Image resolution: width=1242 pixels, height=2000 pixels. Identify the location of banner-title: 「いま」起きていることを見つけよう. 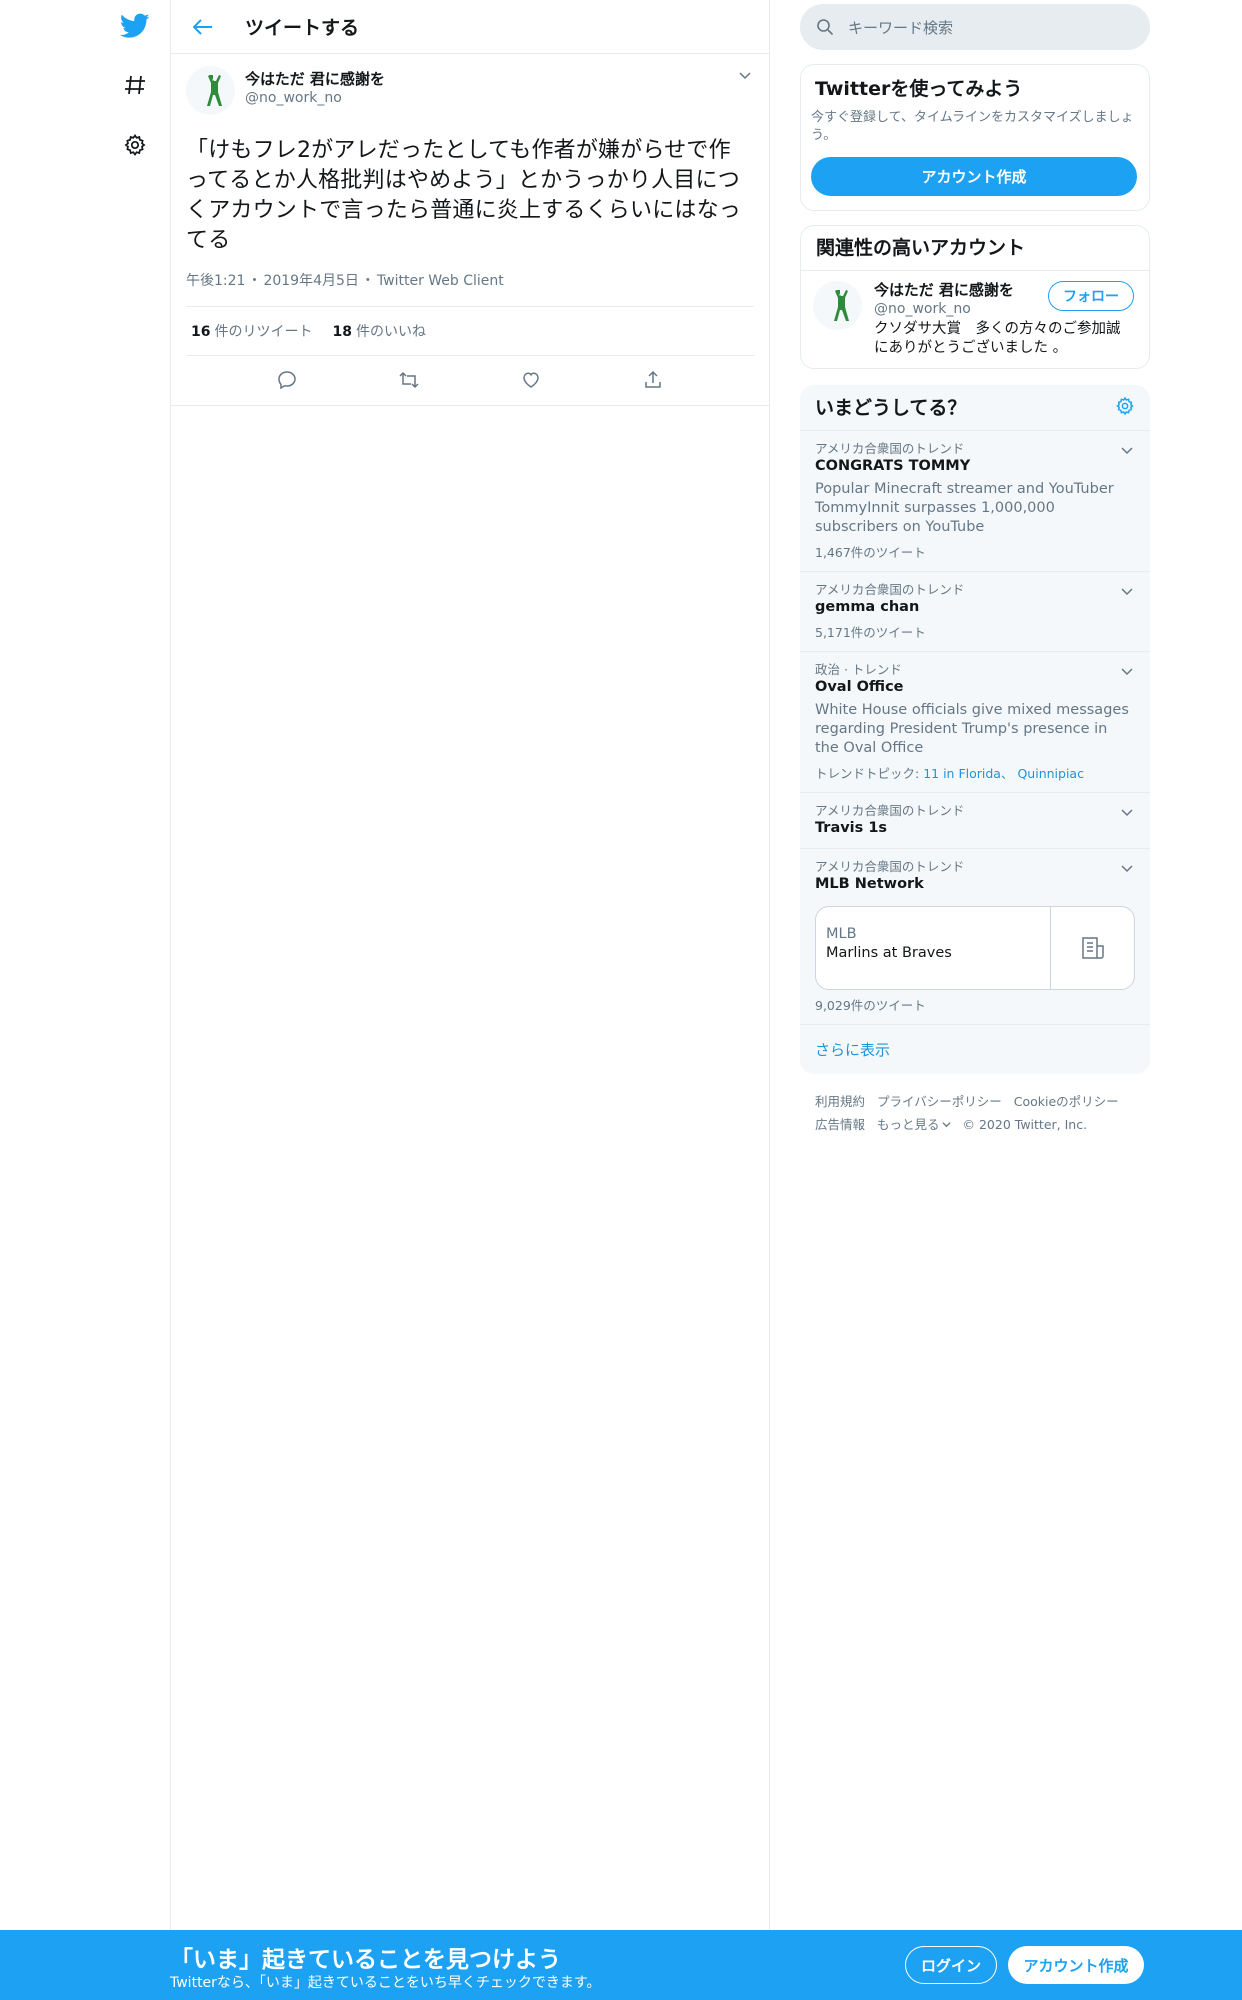
(365, 1960).